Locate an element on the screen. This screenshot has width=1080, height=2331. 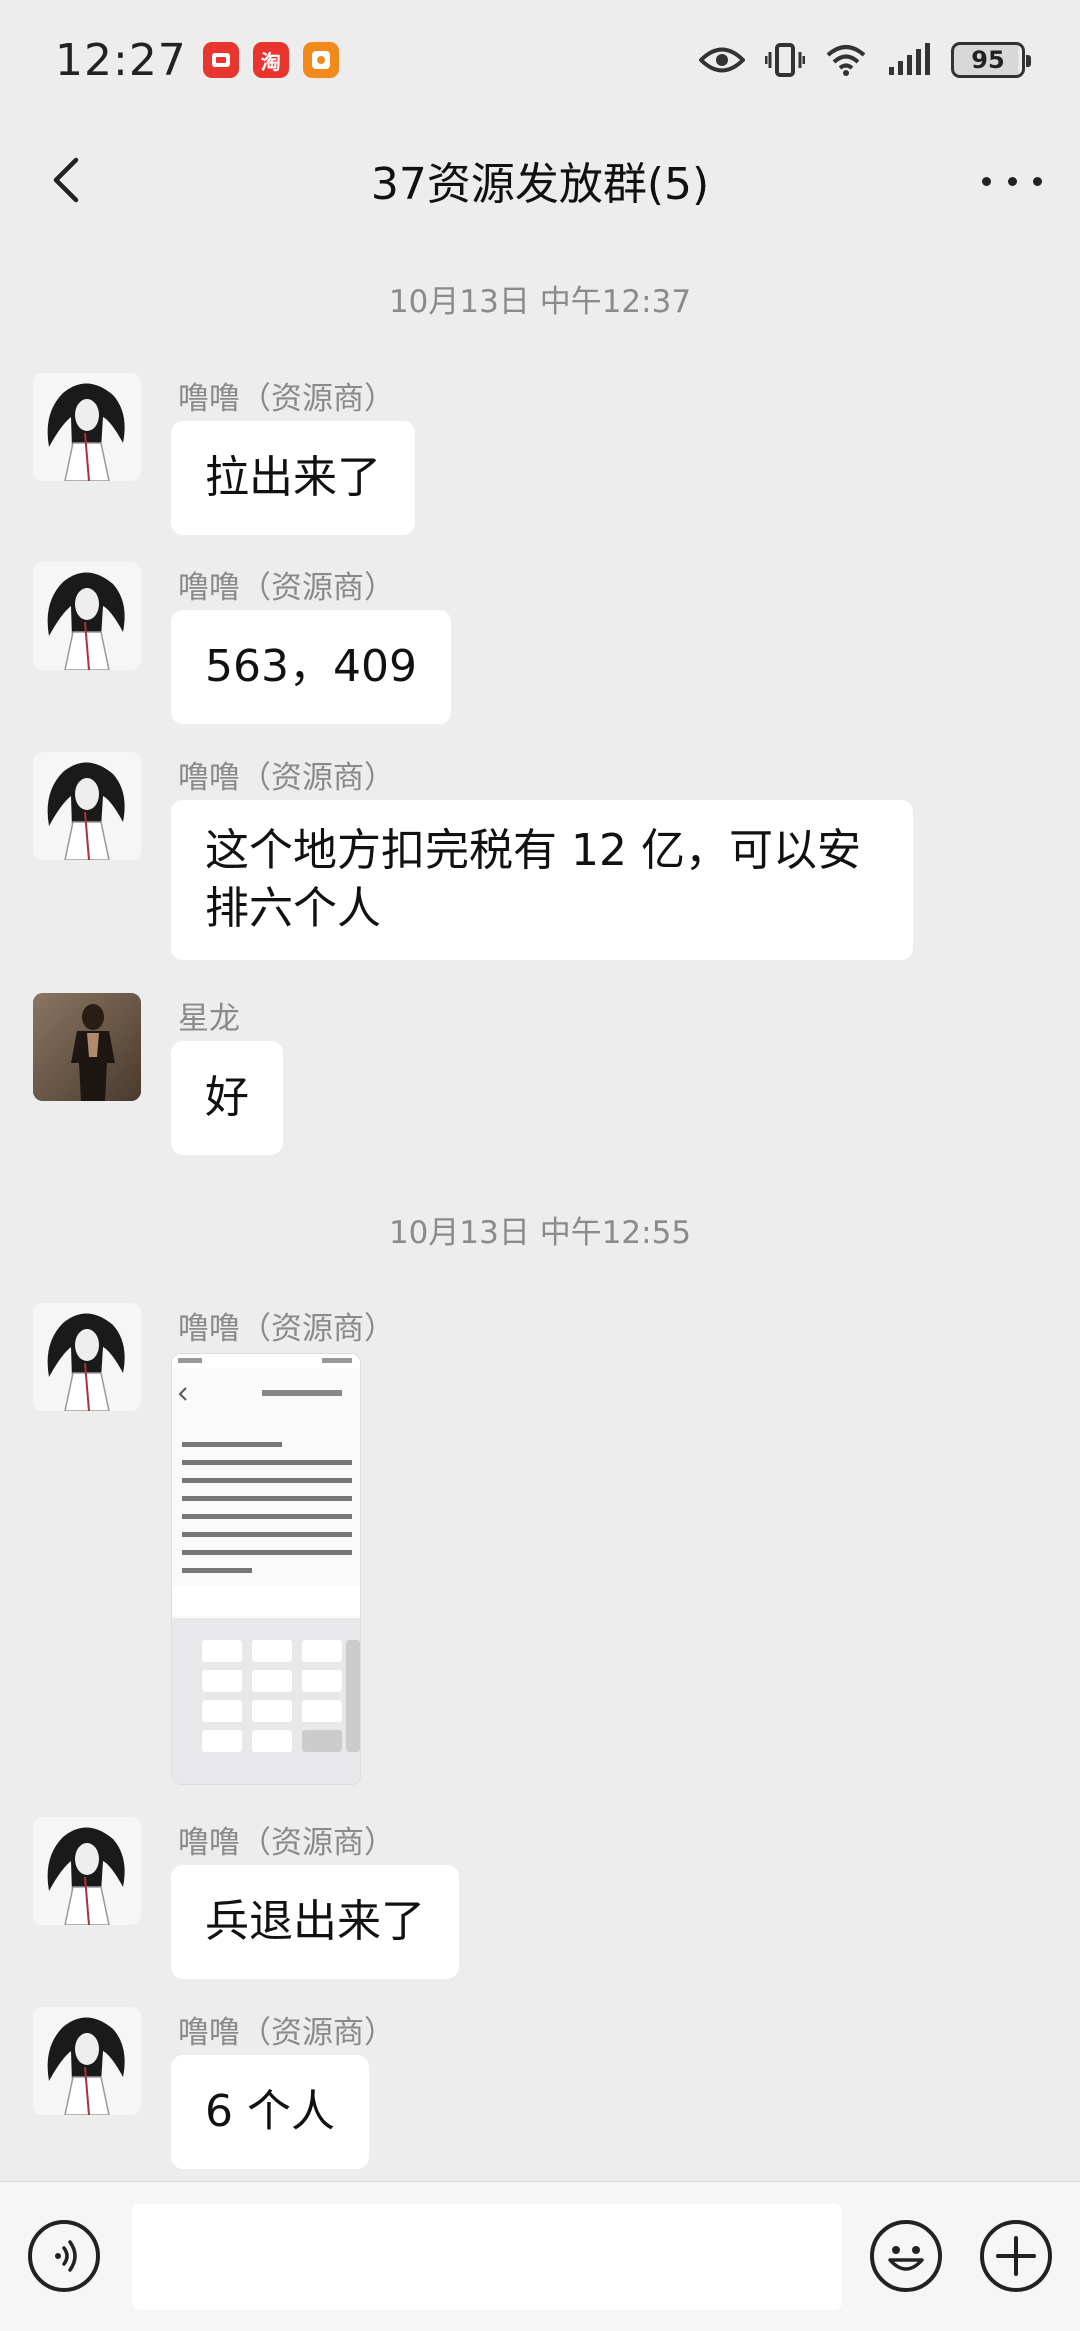
message-line: 这个地方扣完税有 12 亿，可以安 is located at coordinates (533, 850).